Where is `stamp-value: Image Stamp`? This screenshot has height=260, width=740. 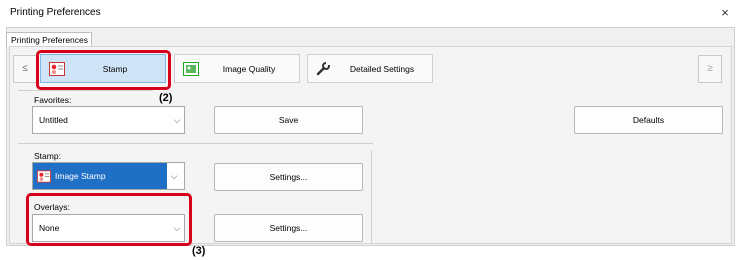 stamp-value: Image Stamp is located at coordinates (80, 176).